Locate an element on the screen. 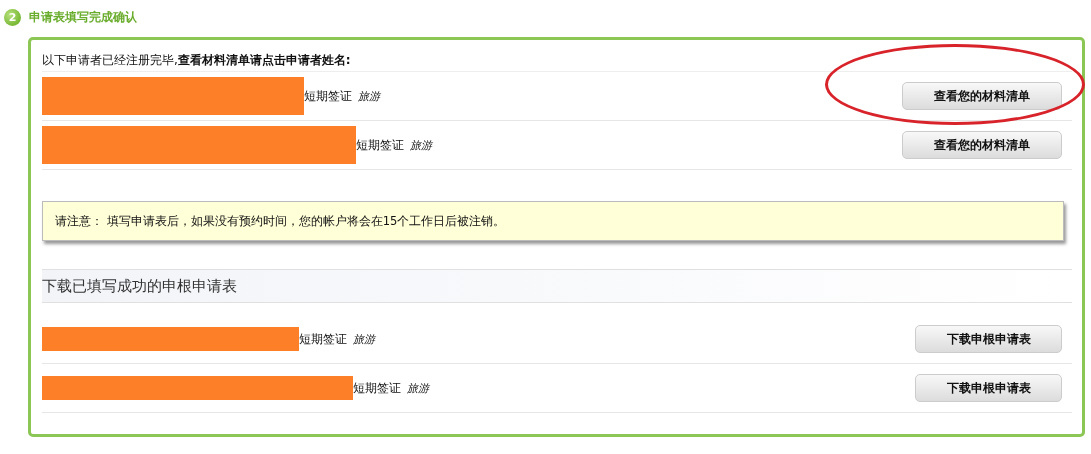  notice-text: 请注意： 填写申请表后，如果没有预约时间，您的帐户将会在15个工作日后被注销。 is located at coordinates (553, 221).